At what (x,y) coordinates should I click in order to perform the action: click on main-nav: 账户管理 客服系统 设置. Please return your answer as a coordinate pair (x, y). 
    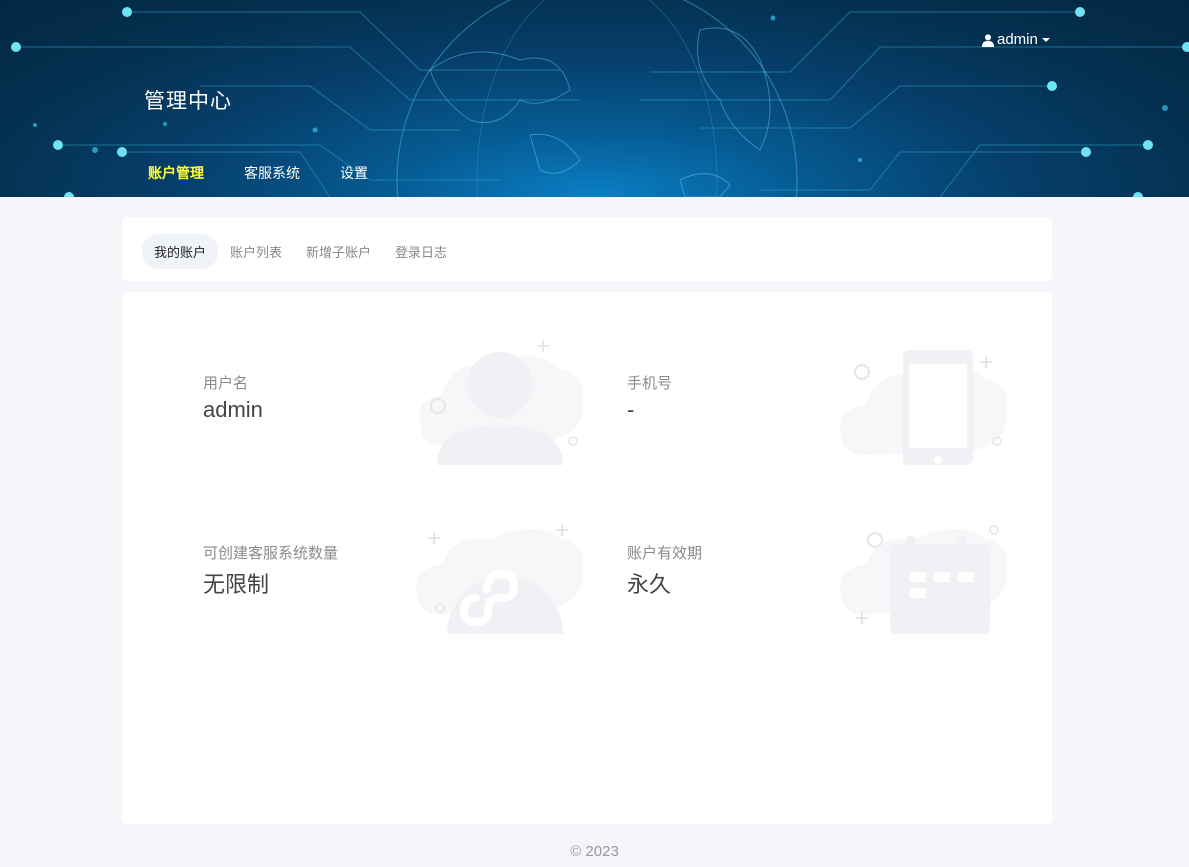
    Looking at the image, I should click on (278, 173).